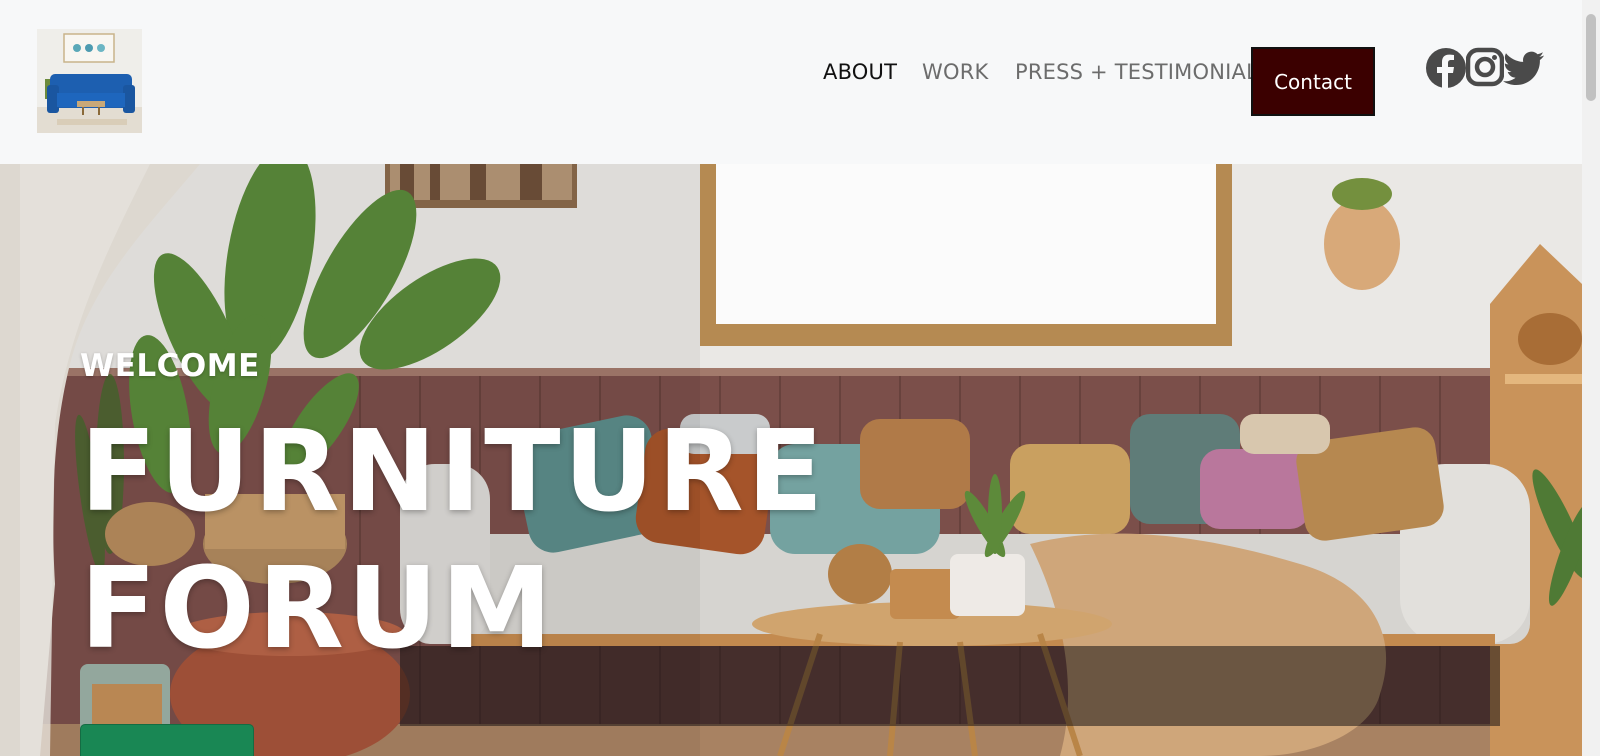 The image size is (1600, 756). Describe the element at coordinates (1591, 57) in the screenshot. I see `scrollbar-thumb` at that location.